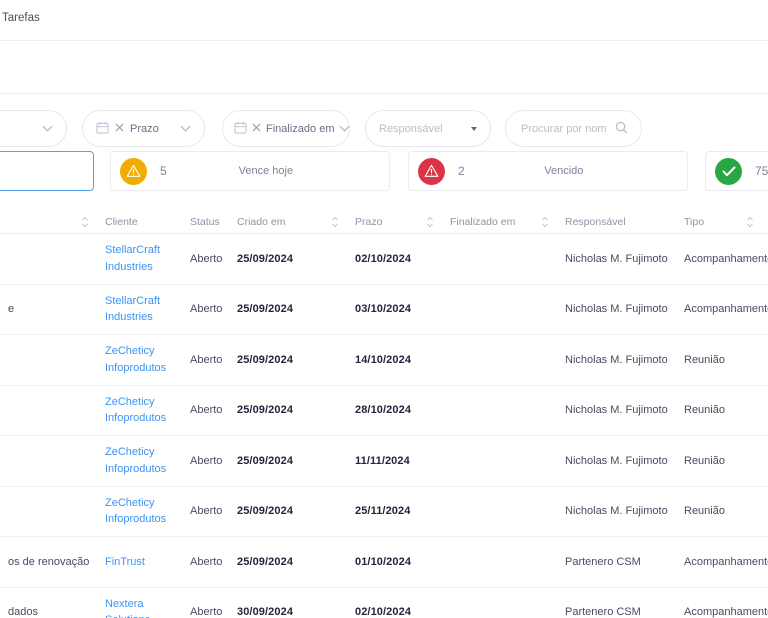  I want to click on due-cell: 01/10/2024, so click(383, 561).